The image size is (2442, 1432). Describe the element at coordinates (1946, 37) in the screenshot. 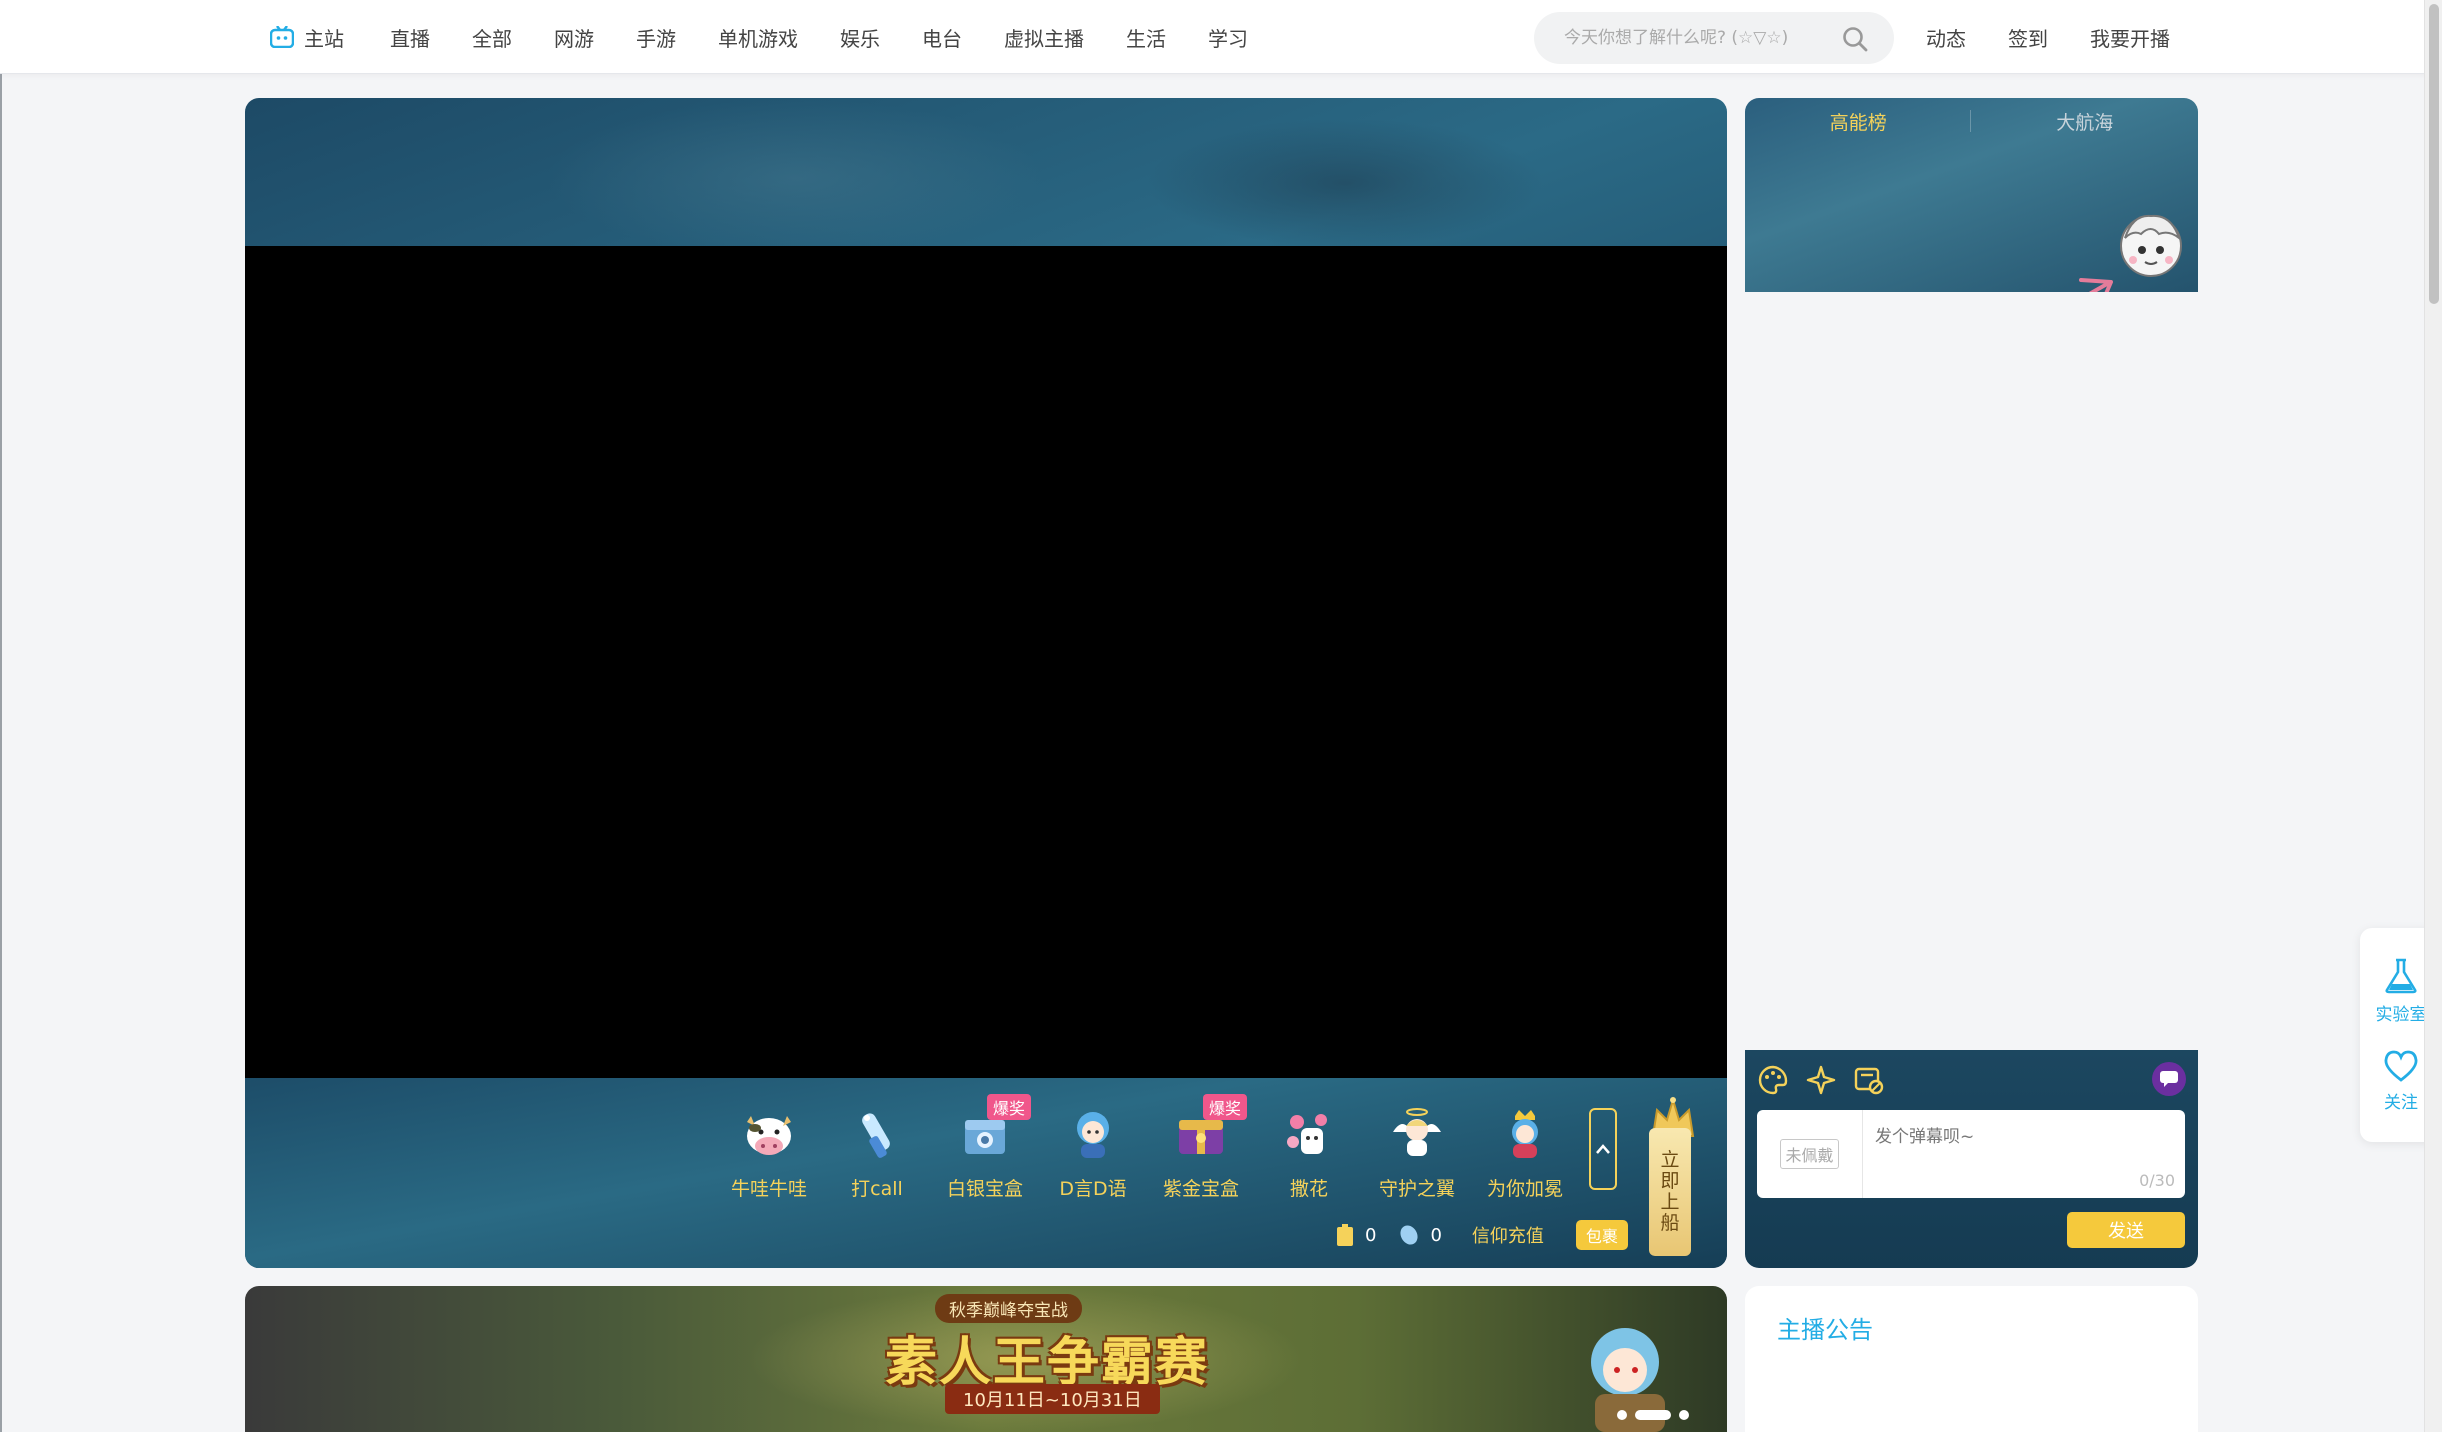

I see `link-dynamics: 动态` at that location.